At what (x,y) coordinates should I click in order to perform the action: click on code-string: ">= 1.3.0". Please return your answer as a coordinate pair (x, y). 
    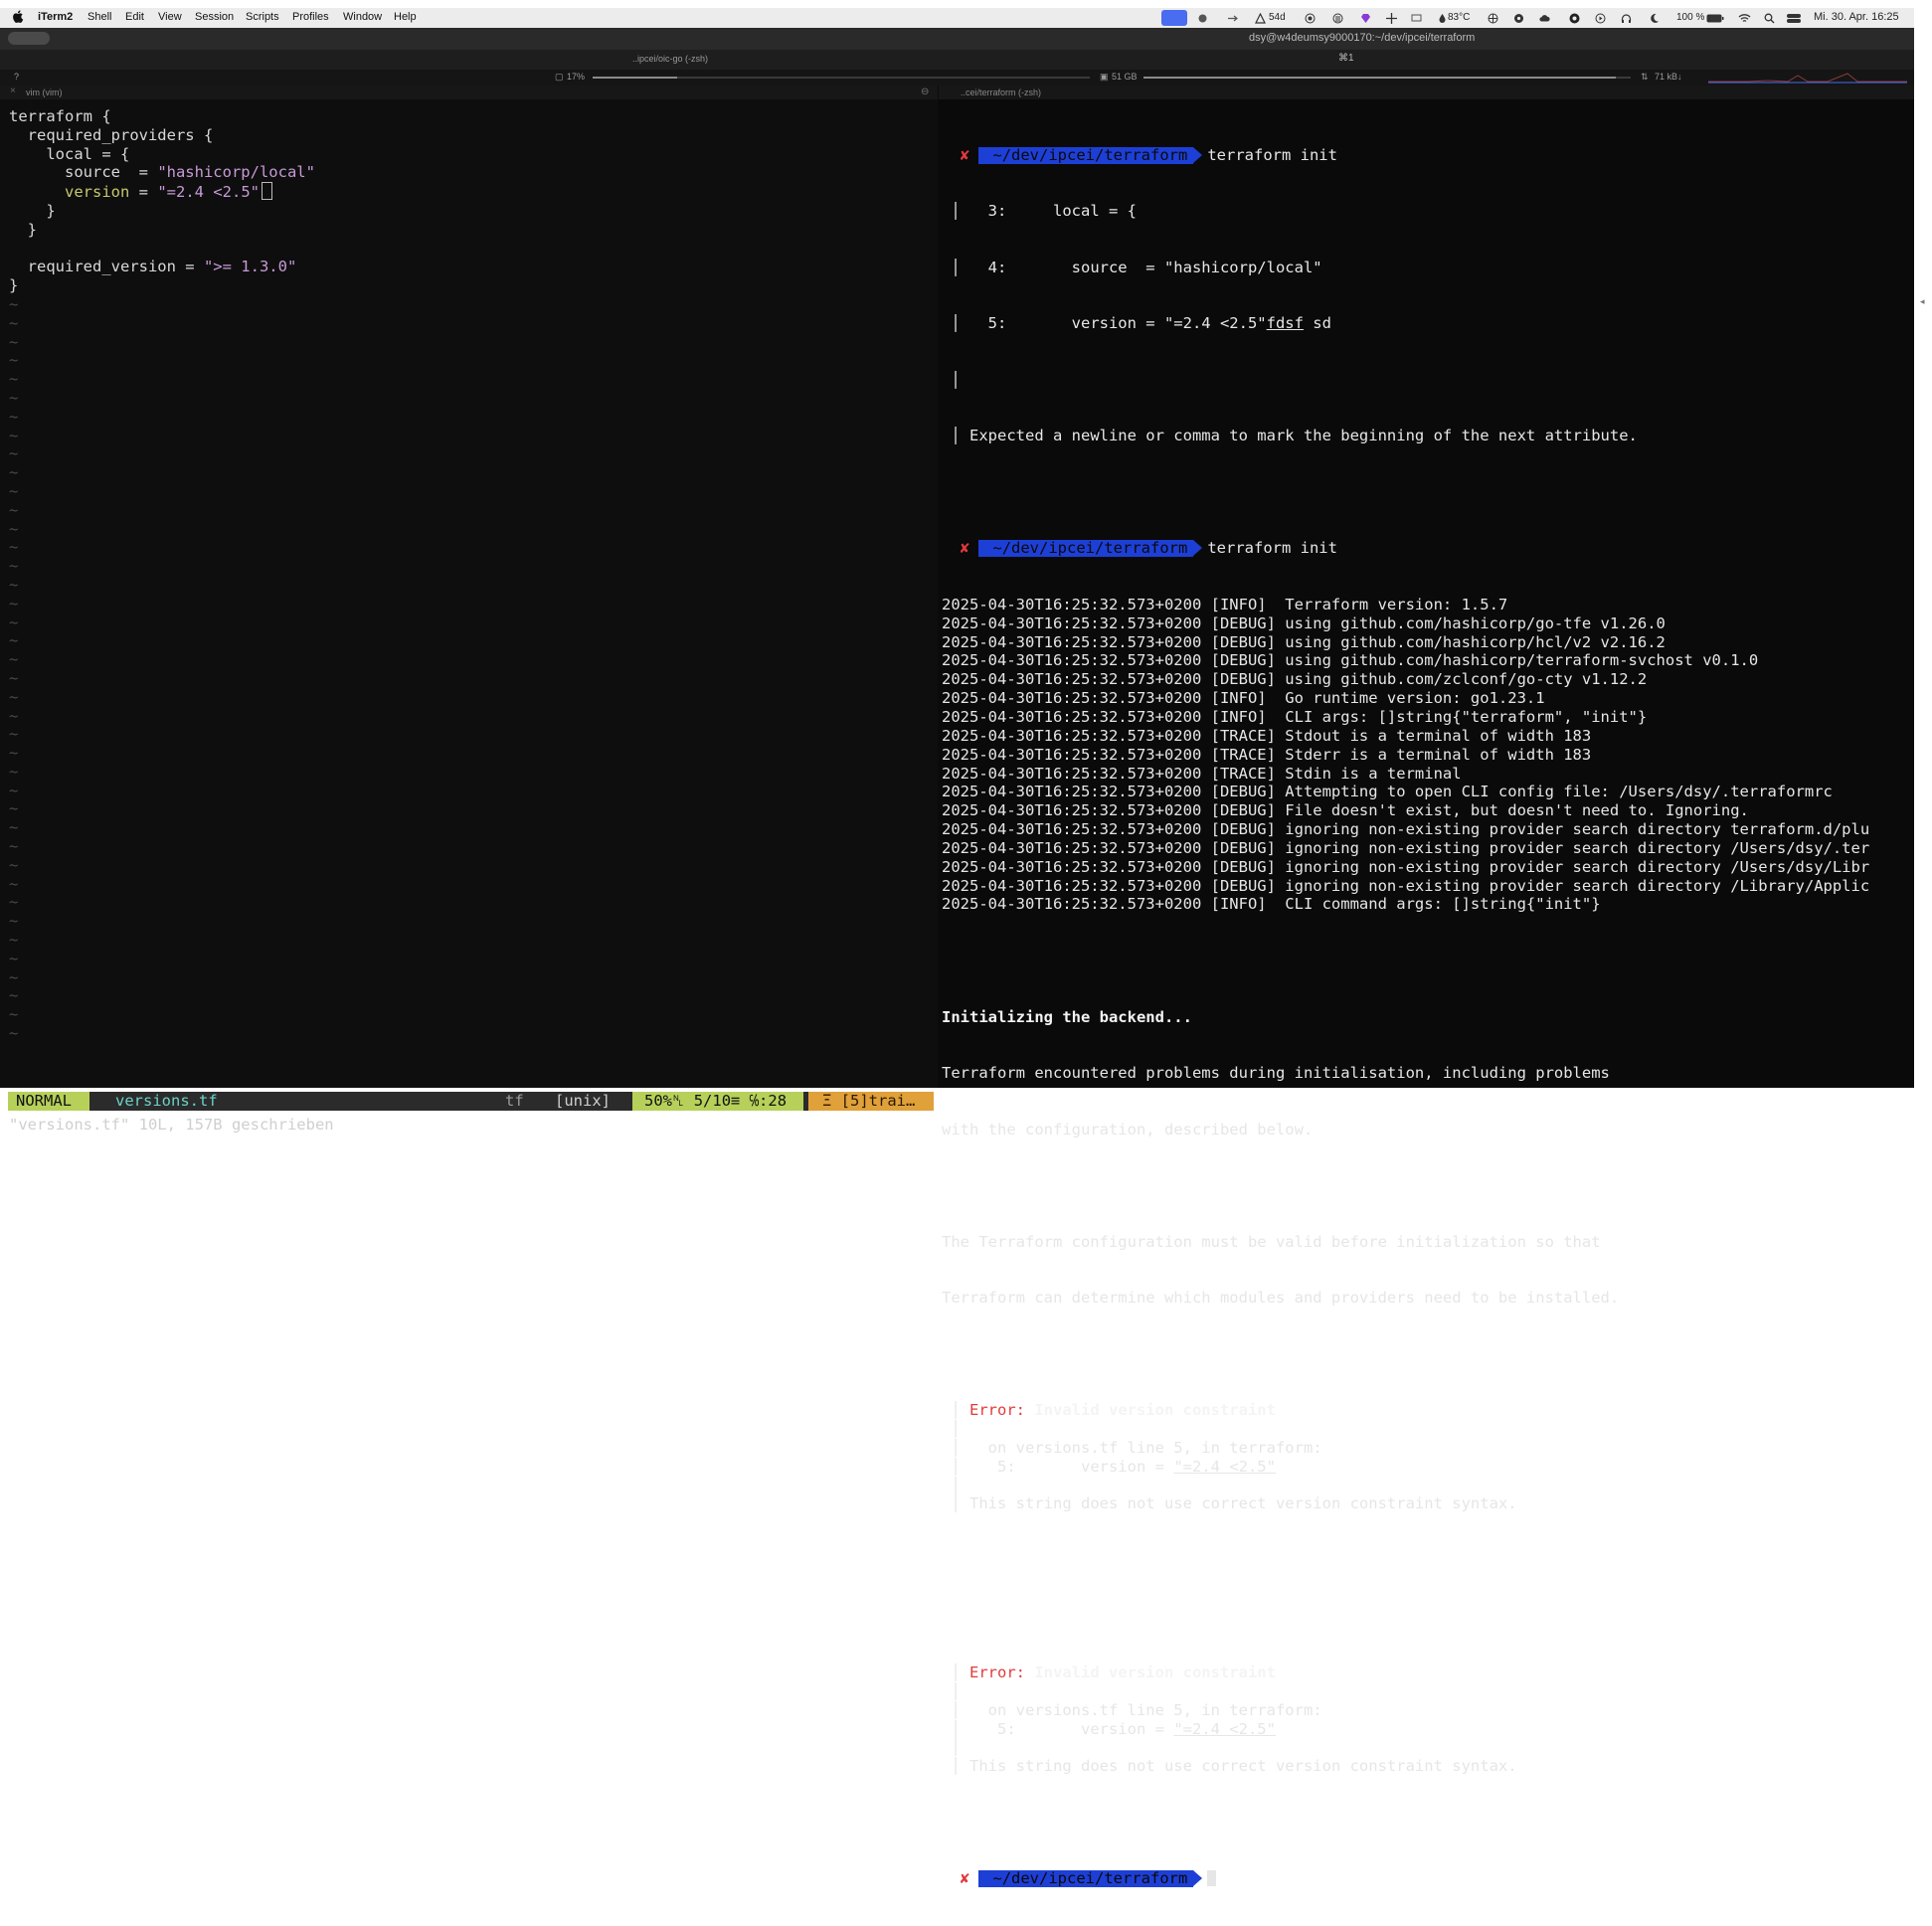
    Looking at the image, I should click on (250, 267).